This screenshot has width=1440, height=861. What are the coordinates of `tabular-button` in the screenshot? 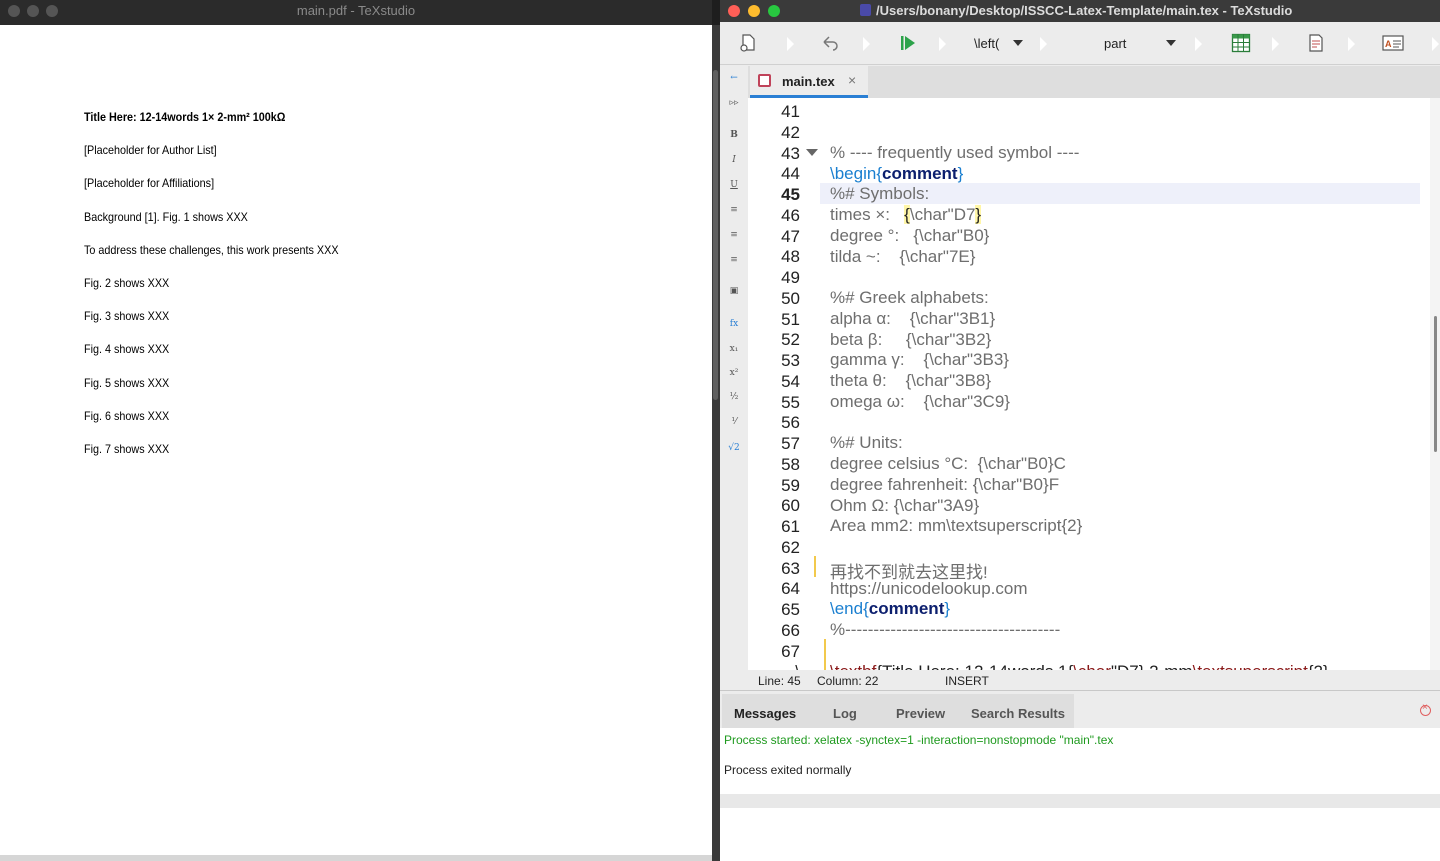 It's located at (1241, 43).